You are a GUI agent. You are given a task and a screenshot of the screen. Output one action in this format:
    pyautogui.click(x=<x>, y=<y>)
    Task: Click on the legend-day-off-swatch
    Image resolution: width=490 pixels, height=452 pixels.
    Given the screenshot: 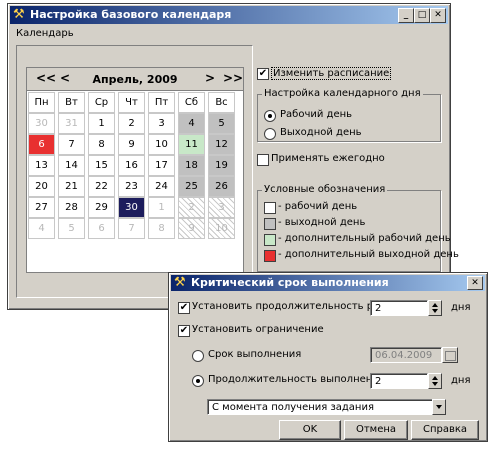 What is the action you would take?
    pyautogui.click(x=270, y=224)
    